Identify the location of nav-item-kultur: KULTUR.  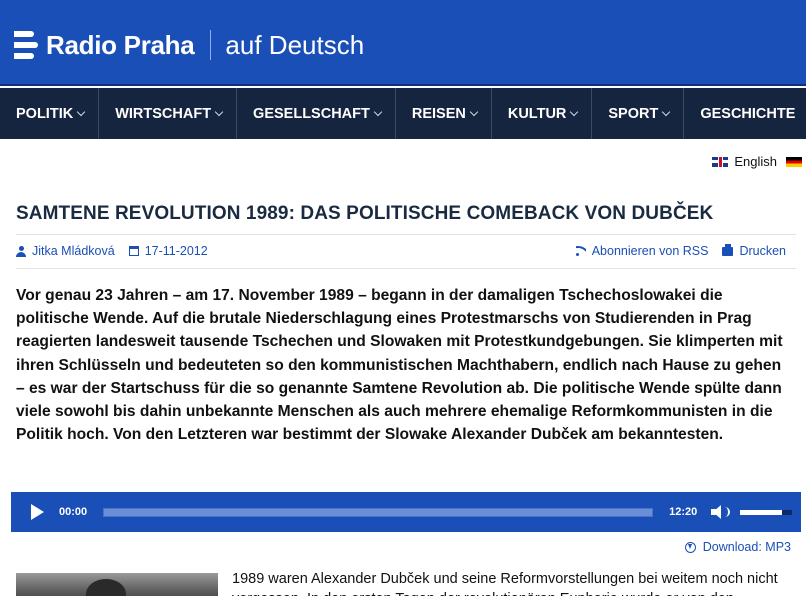
(542, 113).